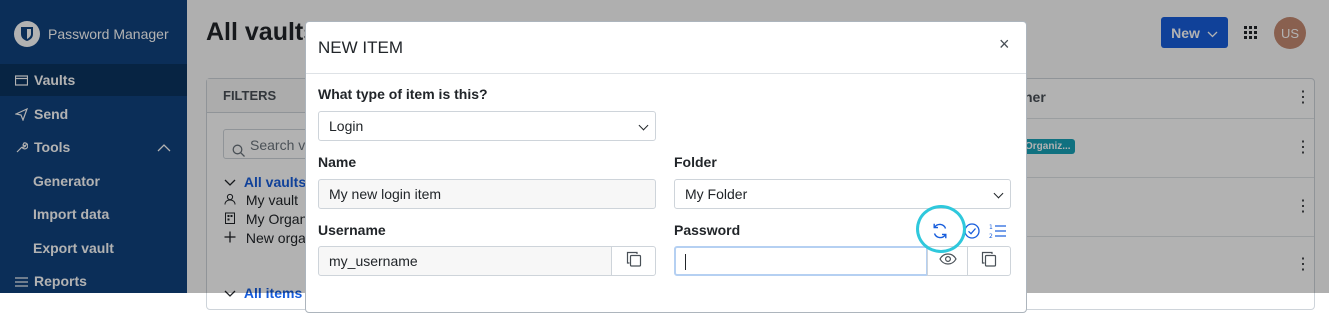 The width and height of the screenshot is (1329, 313). What do you see at coordinates (947, 261) in the screenshot?
I see `eye-icon` at bounding box center [947, 261].